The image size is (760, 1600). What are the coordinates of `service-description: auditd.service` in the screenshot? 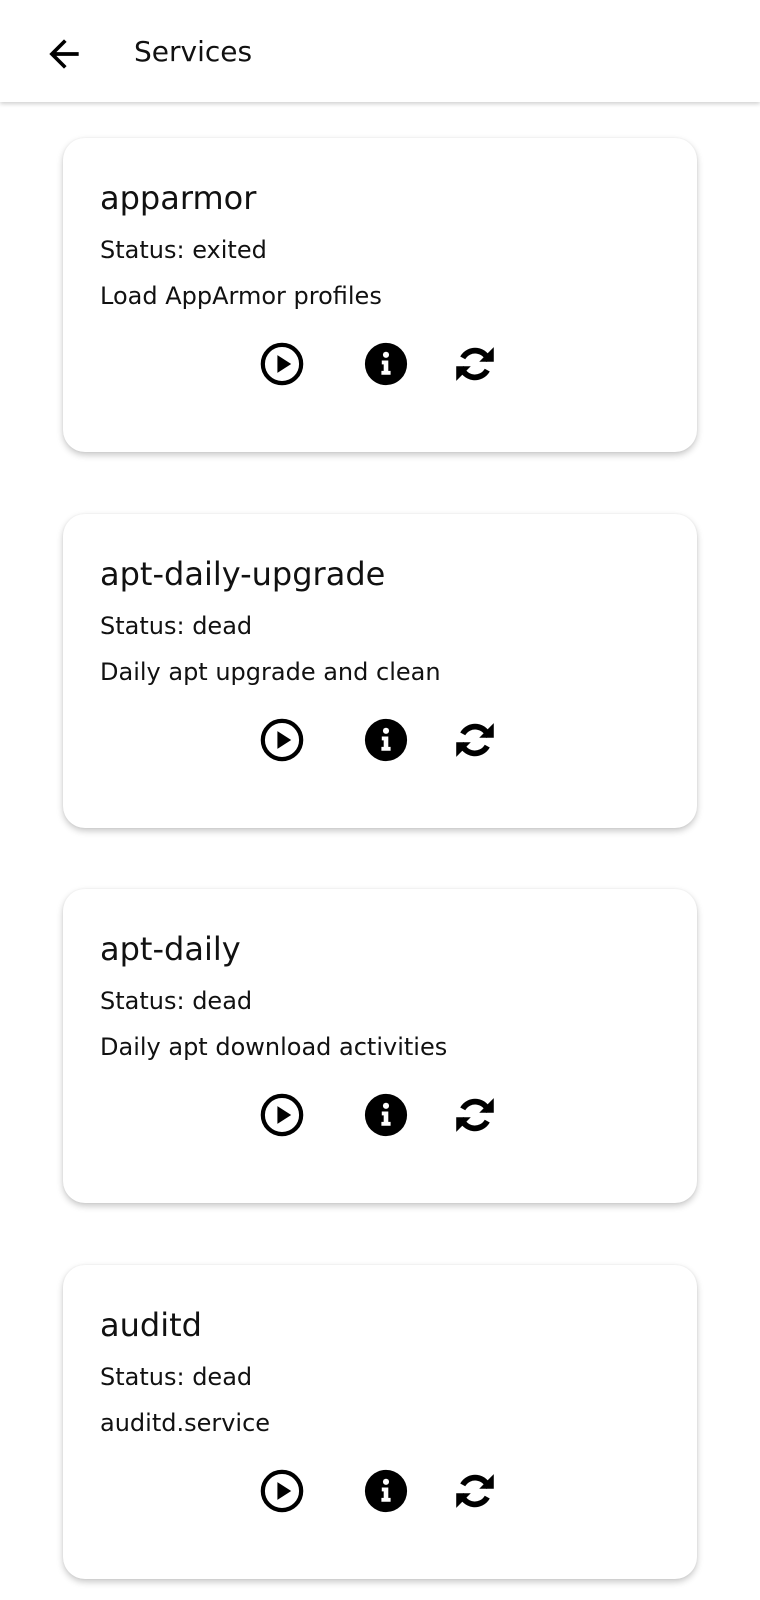 It's located at (185, 1423).